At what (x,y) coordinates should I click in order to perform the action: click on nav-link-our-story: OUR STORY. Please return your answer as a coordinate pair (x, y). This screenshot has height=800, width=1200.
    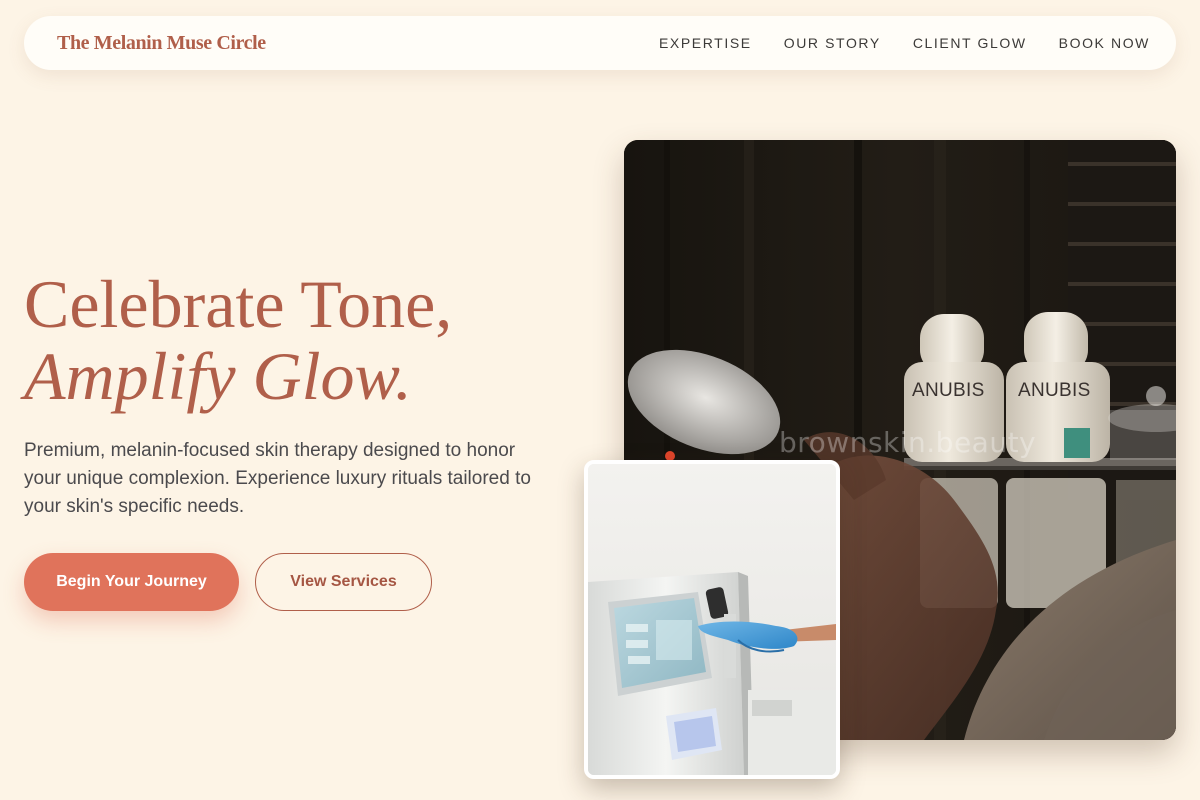
    Looking at the image, I should click on (832, 43).